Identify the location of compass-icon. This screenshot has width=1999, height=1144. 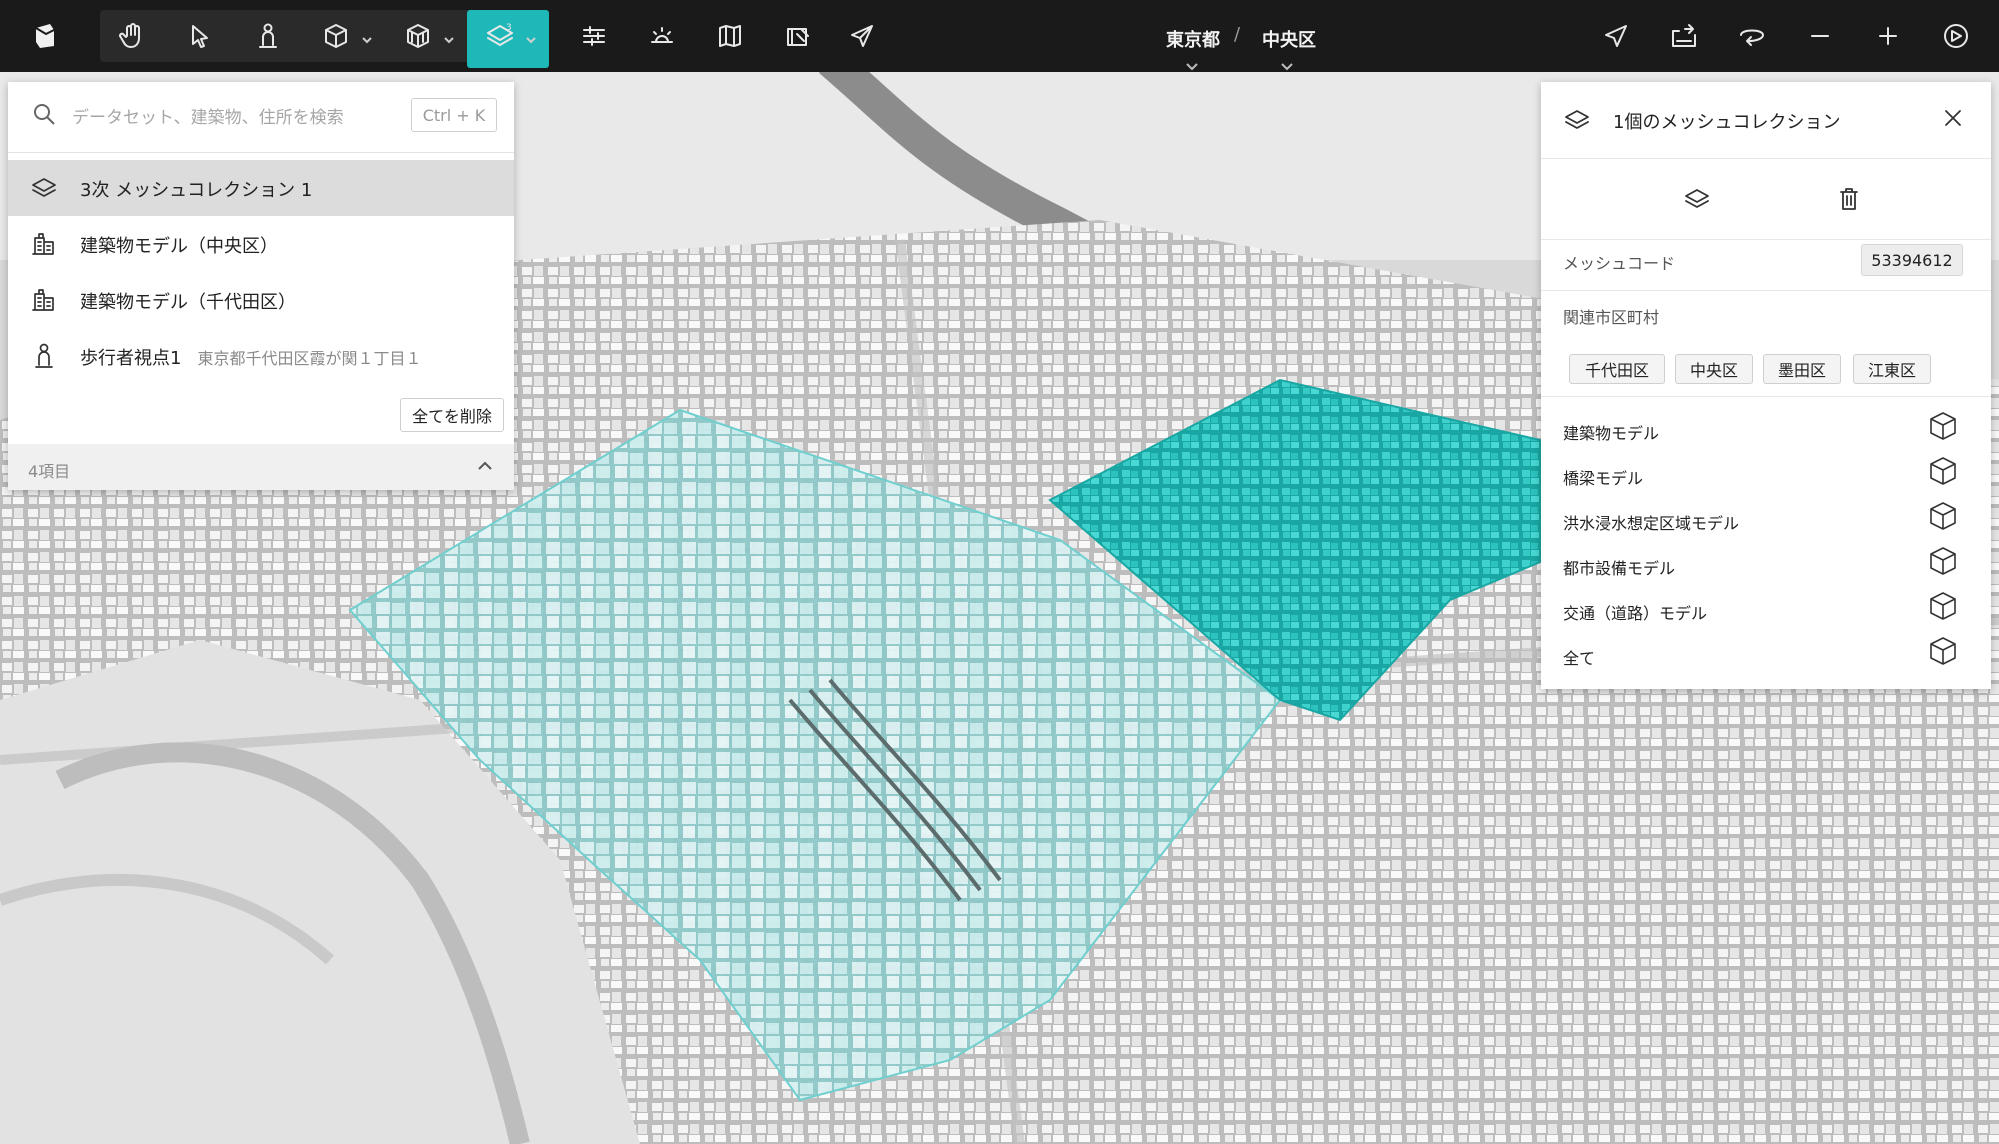
(1956, 36).